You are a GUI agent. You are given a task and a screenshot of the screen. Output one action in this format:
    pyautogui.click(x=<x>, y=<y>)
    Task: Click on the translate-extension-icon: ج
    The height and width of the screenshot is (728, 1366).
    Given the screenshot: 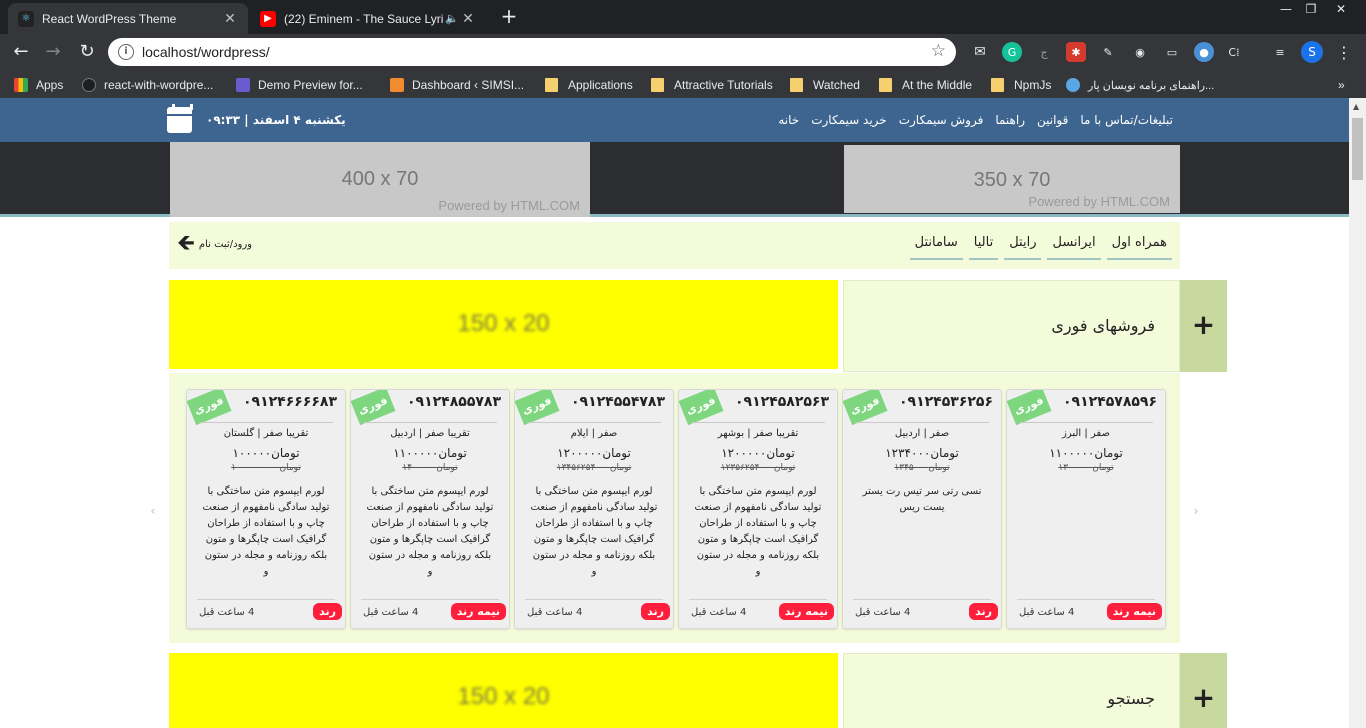 What is the action you would take?
    pyautogui.click(x=1044, y=52)
    